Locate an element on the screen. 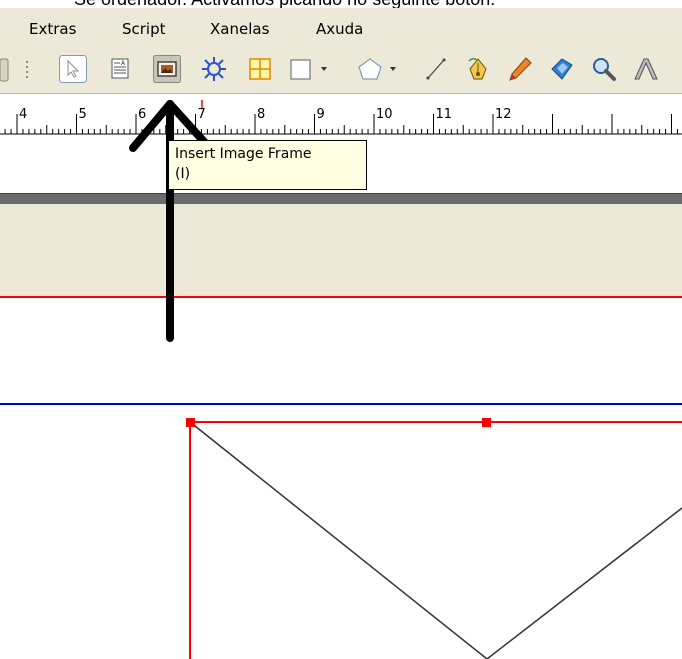  tooltip-line1: Insert Image Frame is located at coordinates (243, 154).